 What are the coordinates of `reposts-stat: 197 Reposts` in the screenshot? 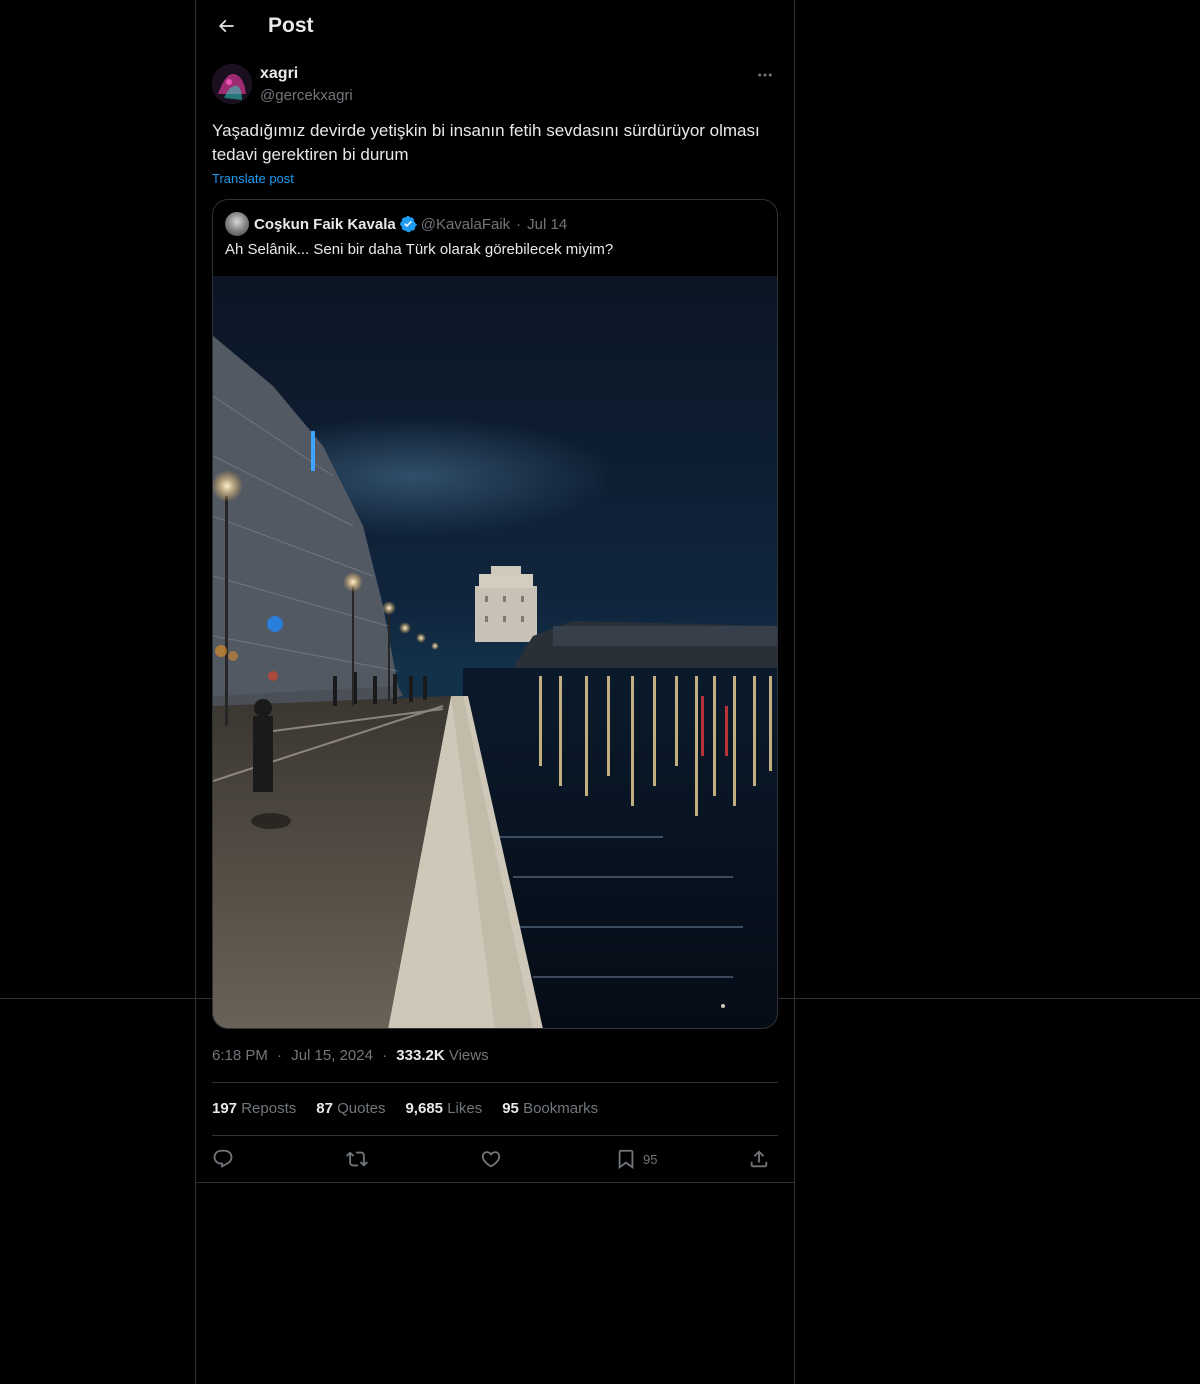 It's located at (254, 1108).